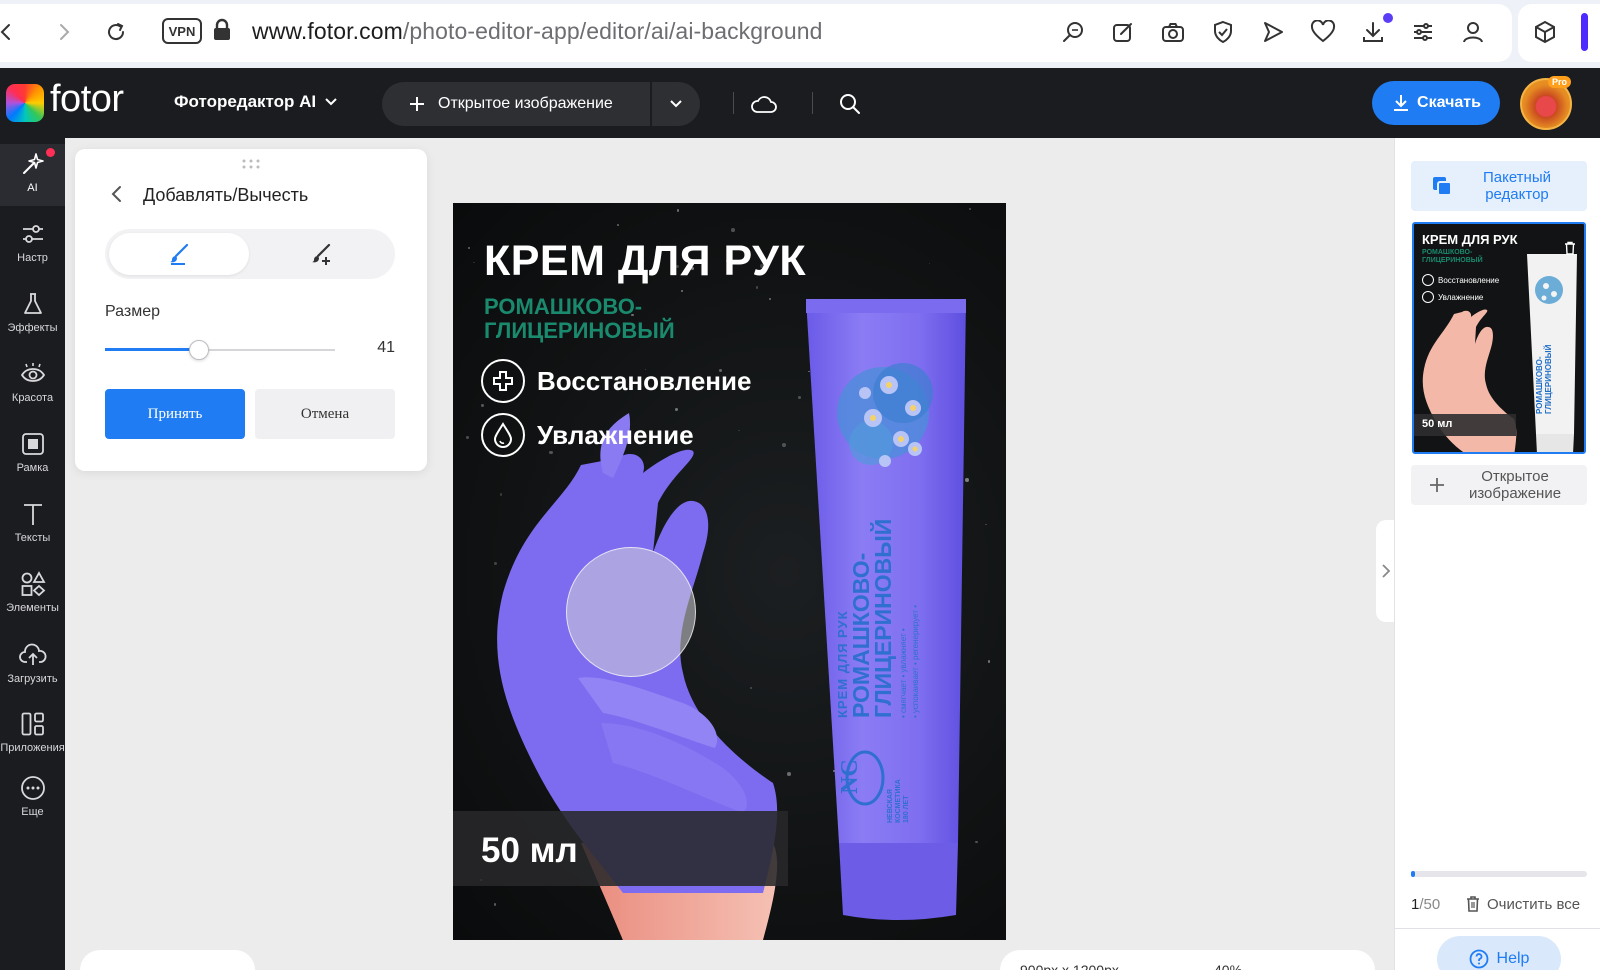 This screenshot has height=970, width=1600. What do you see at coordinates (1386, 571) in the screenshot?
I see `right-panel-toggle` at bounding box center [1386, 571].